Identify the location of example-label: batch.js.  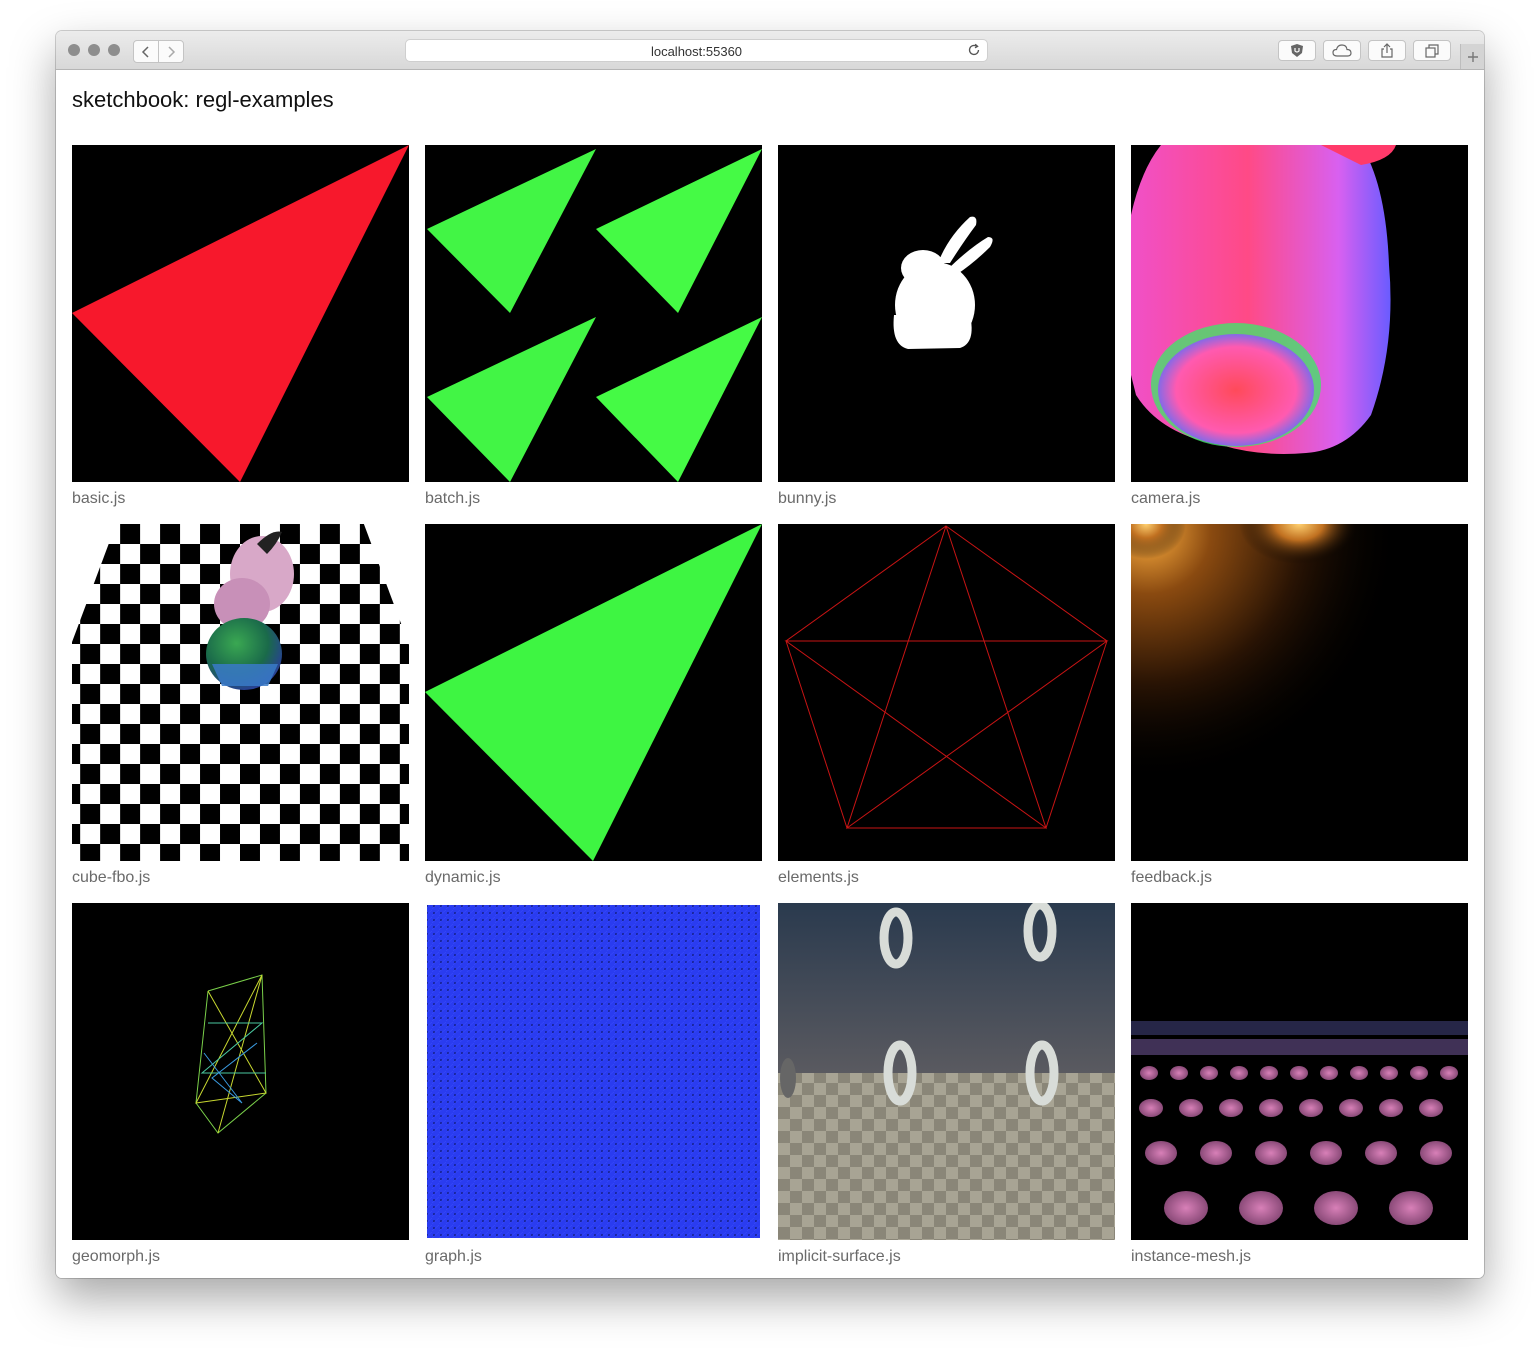
(453, 498).